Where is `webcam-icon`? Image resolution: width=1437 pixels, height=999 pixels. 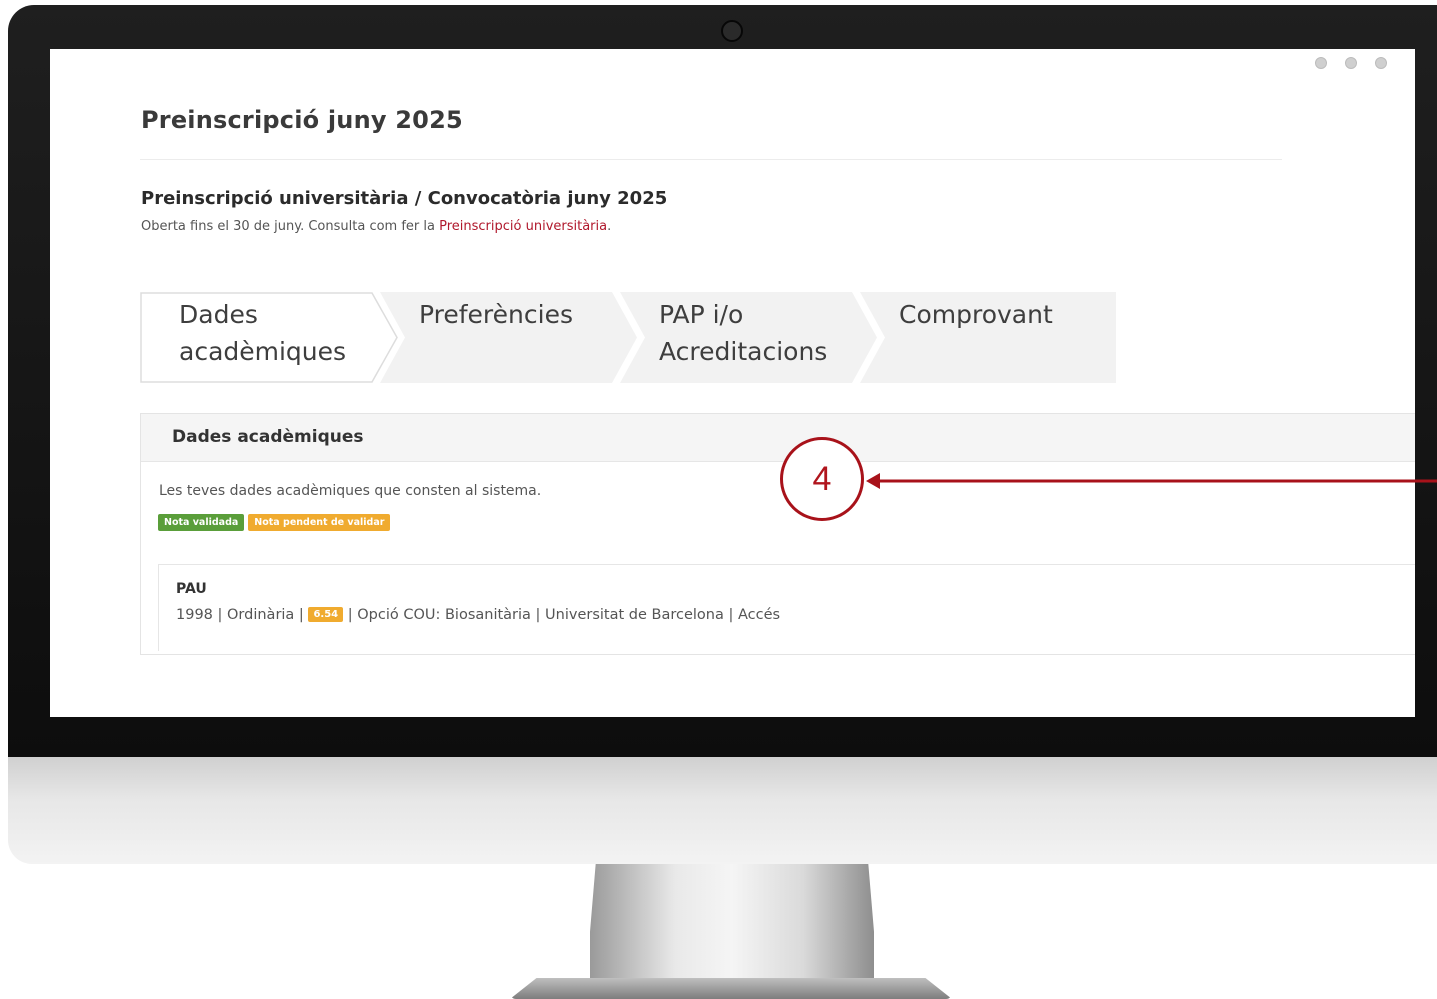 webcam-icon is located at coordinates (732, 31).